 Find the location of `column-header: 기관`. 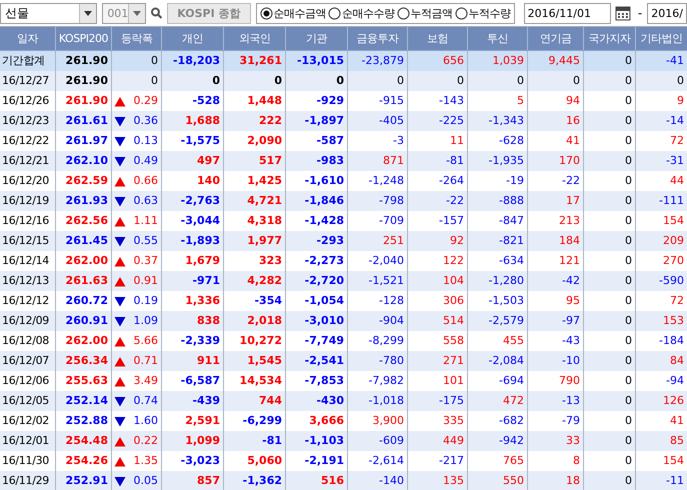

column-header: 기관 is located at coordinates (317, 38).